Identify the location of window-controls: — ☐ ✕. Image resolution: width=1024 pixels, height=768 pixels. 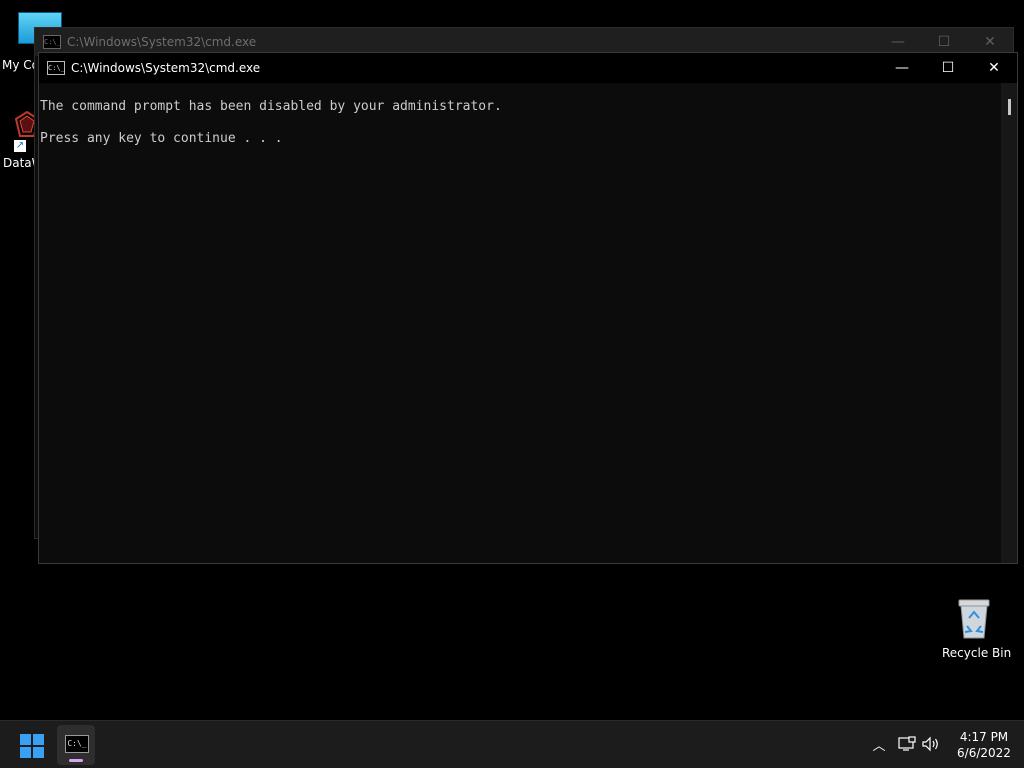
(948, 68).